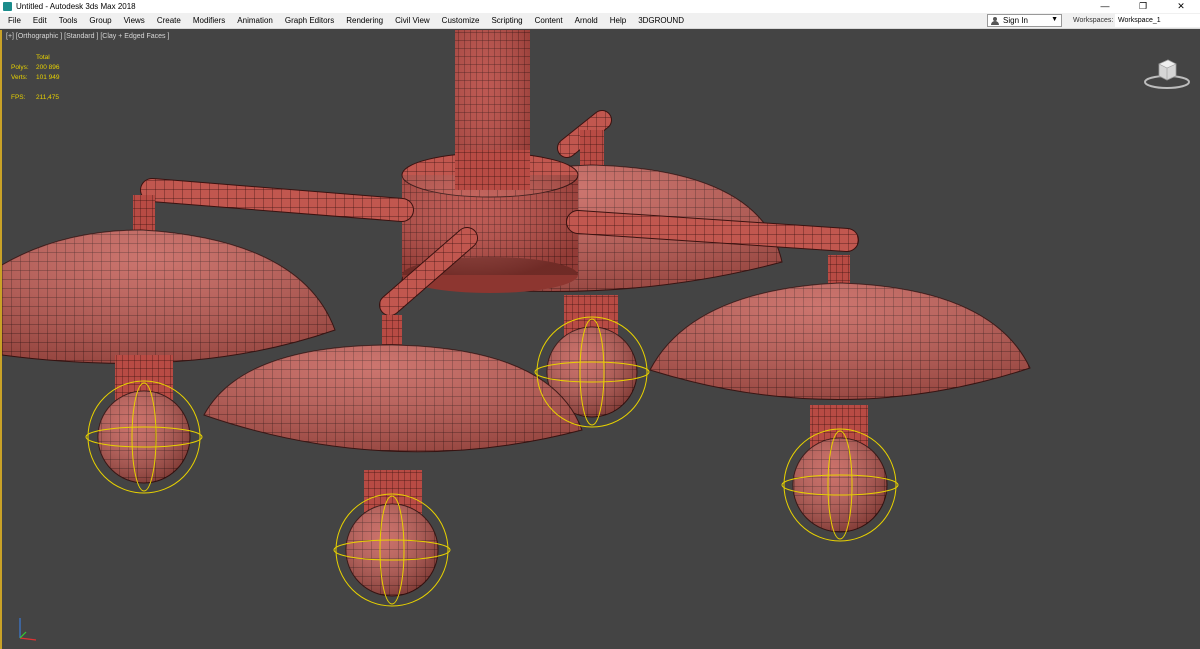 The height and width of the screenshot is (649, 1200). I want to click on viewcube-icon, so click(1167, 72).